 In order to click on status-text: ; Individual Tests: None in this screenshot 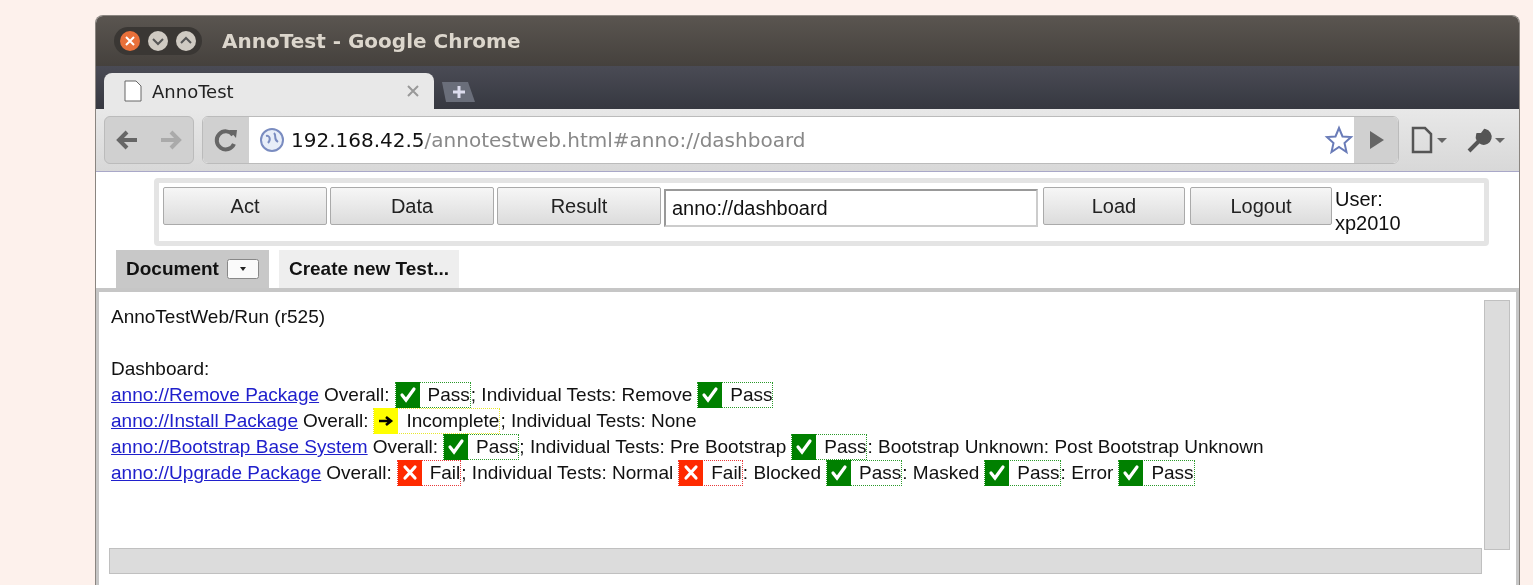, I will do `click(598, 421)`.